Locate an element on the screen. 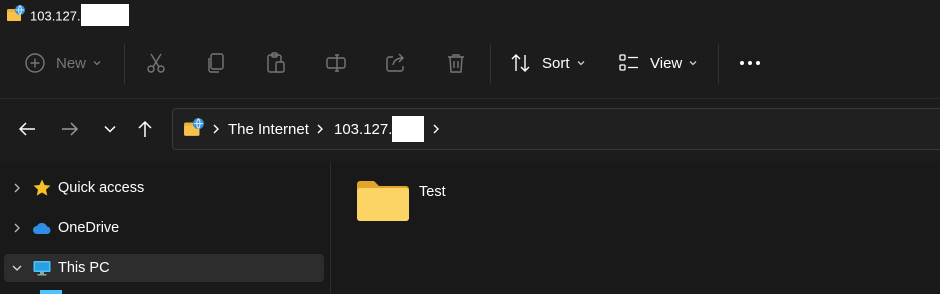 This screenshot has height=294, width=940. cut-button is located at coordinates (156, 63).